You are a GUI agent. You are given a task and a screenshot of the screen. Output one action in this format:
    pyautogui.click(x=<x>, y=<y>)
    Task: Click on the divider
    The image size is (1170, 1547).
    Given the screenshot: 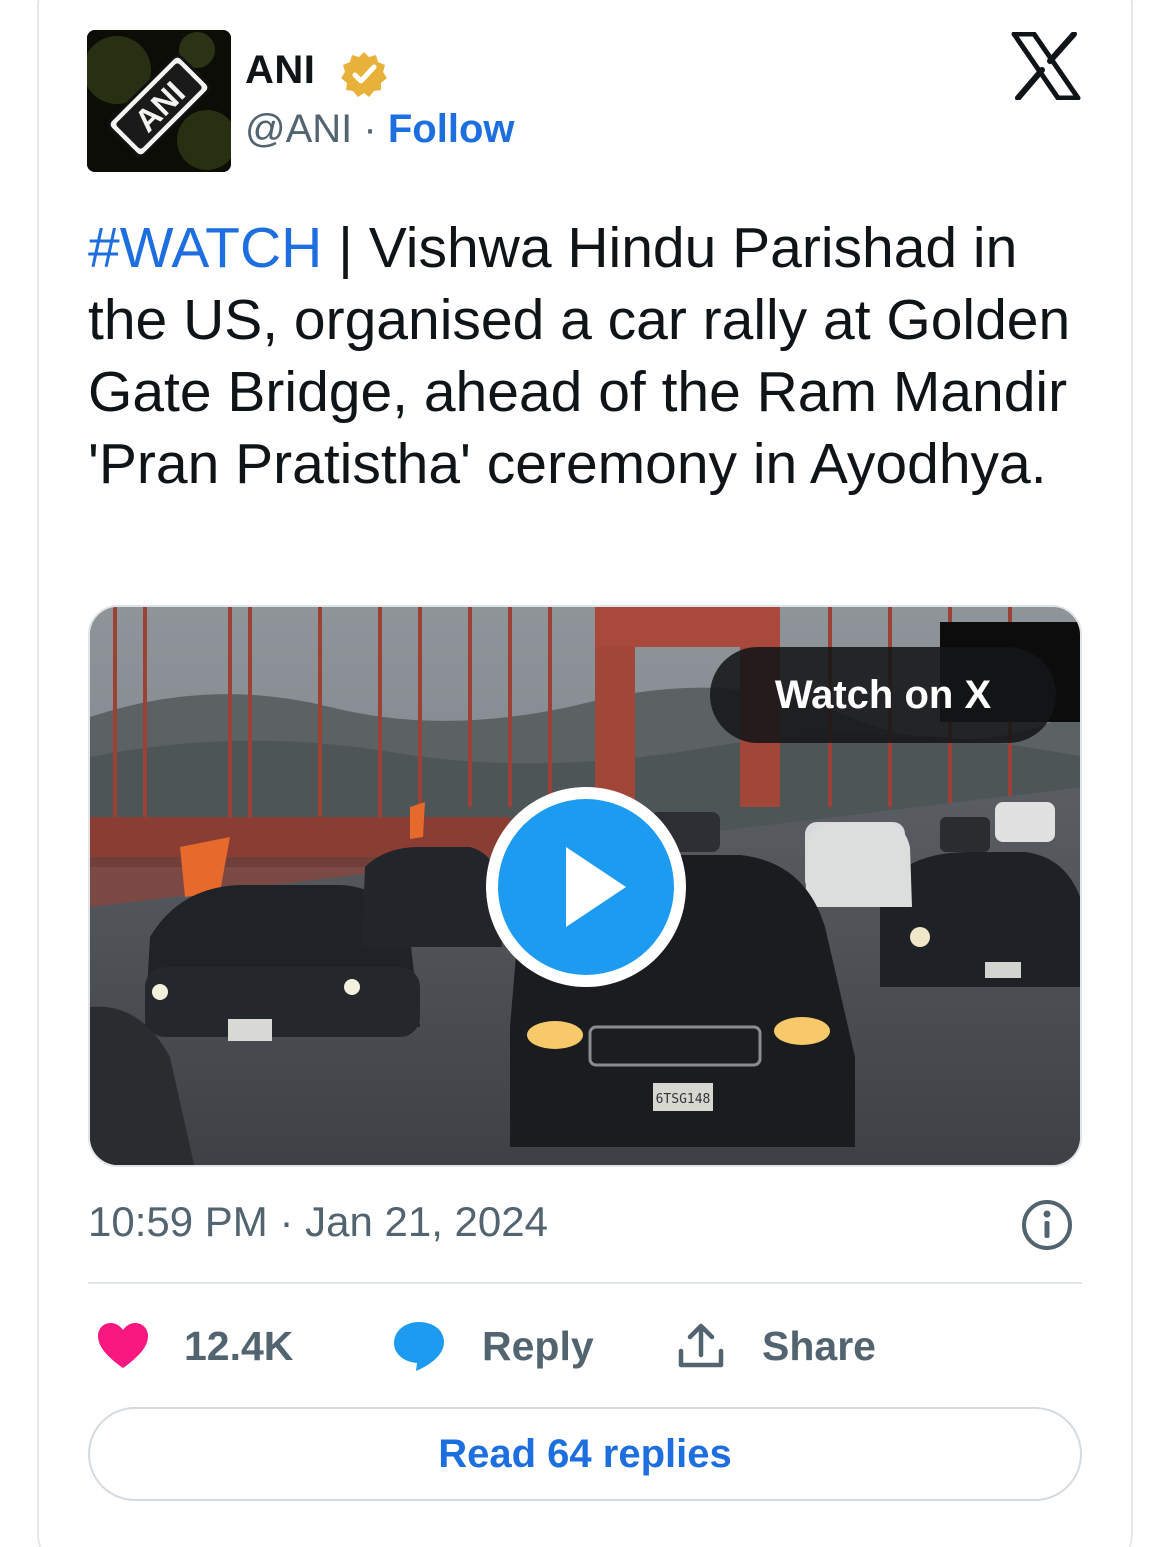 What is the action you would take?
    pyautogui.click(x=585, y=1283)
    